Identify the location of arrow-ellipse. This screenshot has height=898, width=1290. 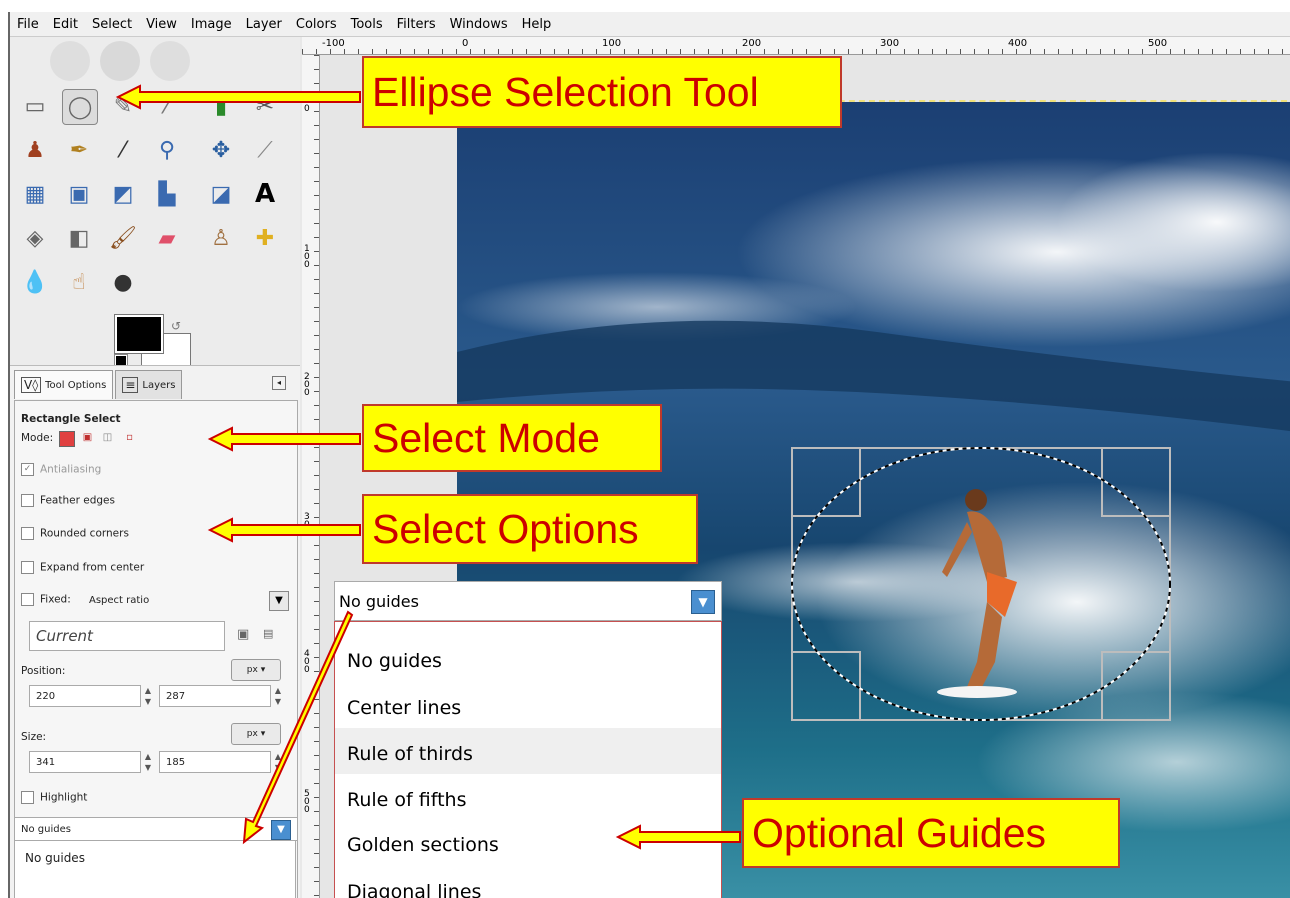
(238, 97).